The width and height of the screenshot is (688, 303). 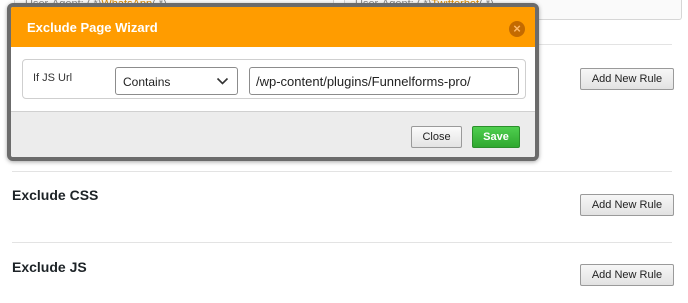 What do you see at coordinates (627, 275) in the screenshot?
I see `add-new-rule-js-button: Add New Rule` at bounding box center [627, 275].